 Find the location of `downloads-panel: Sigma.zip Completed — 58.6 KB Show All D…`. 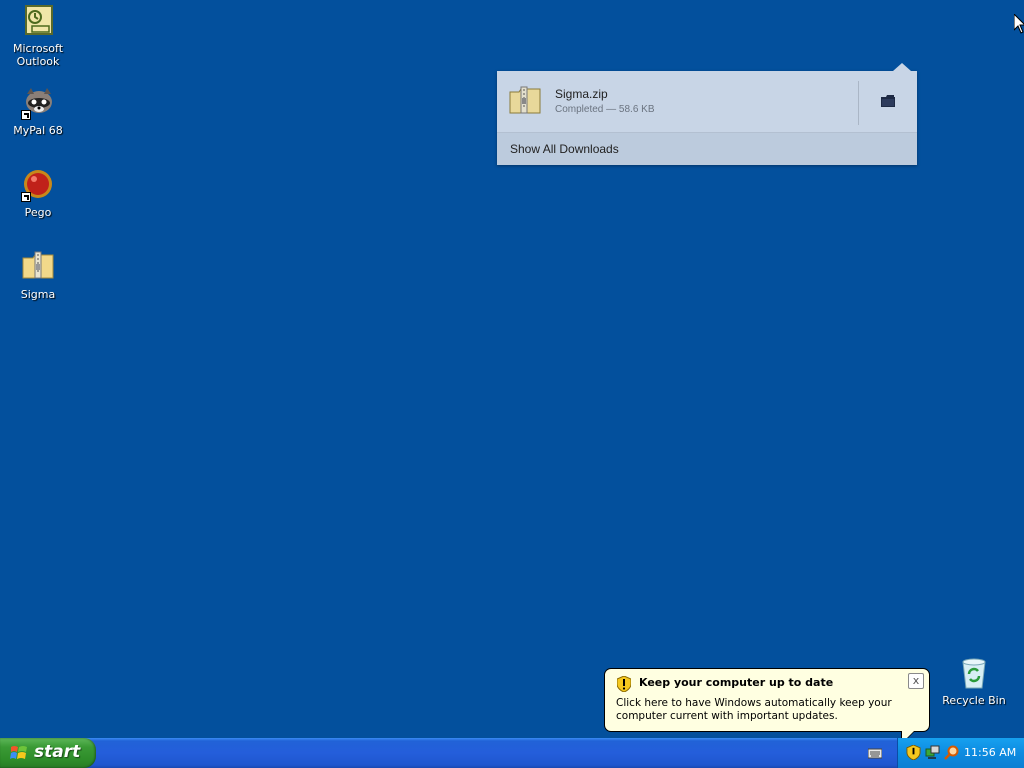

downloads-panel: Sigma.zip Completed — 58.6 KB Show All D… is located at coordinates (707, 114).